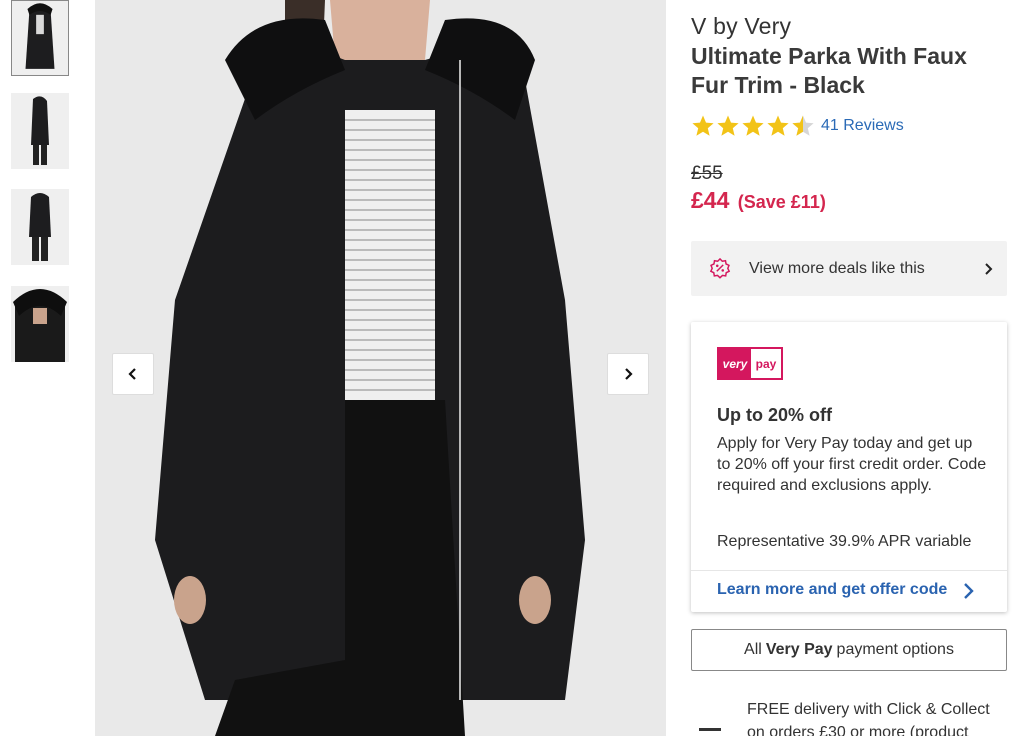 This screenshot has width=1024, height=736. I want to click on payment-options-suffix: payment options, so click(895, 649).